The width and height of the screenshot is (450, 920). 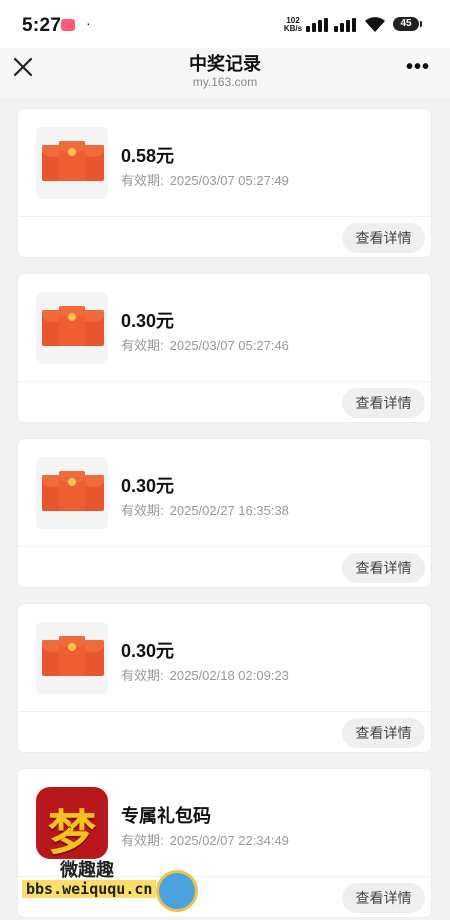 I want to click on watermark-mascot-icon, so click(x=177, y=891).